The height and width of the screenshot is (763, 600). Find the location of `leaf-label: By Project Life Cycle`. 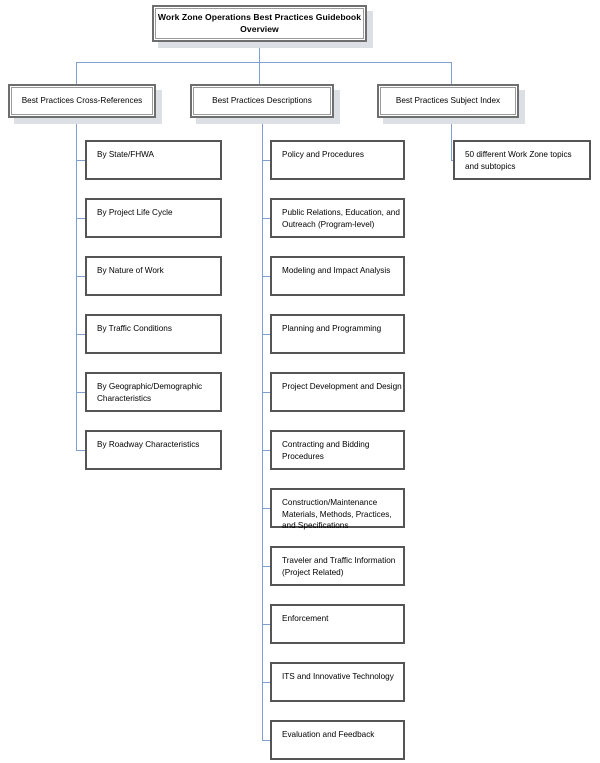

leaf-label: By Project Life Cycle is located at coordinates (135, 212).